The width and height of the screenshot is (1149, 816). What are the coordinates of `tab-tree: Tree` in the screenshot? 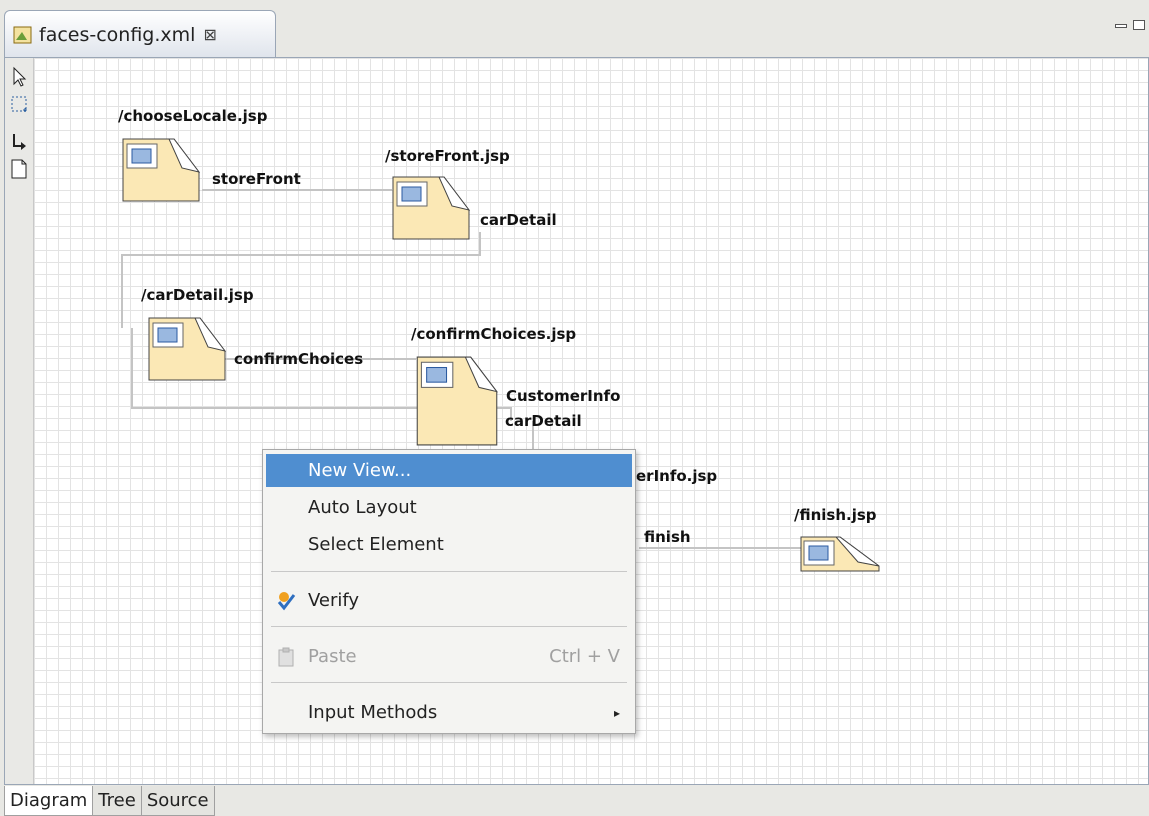 It's located at (117, 801).